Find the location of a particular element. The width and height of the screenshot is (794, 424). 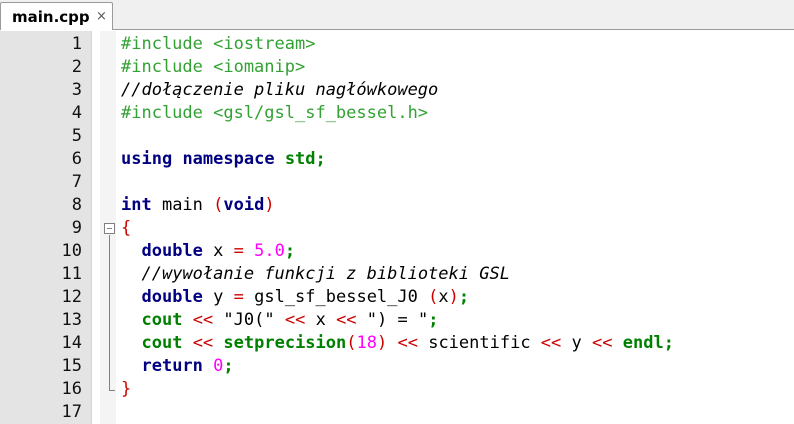

code-line: 11 //wywołanie funkcji z biblioteki GSL is located at coordinates (397, 274).